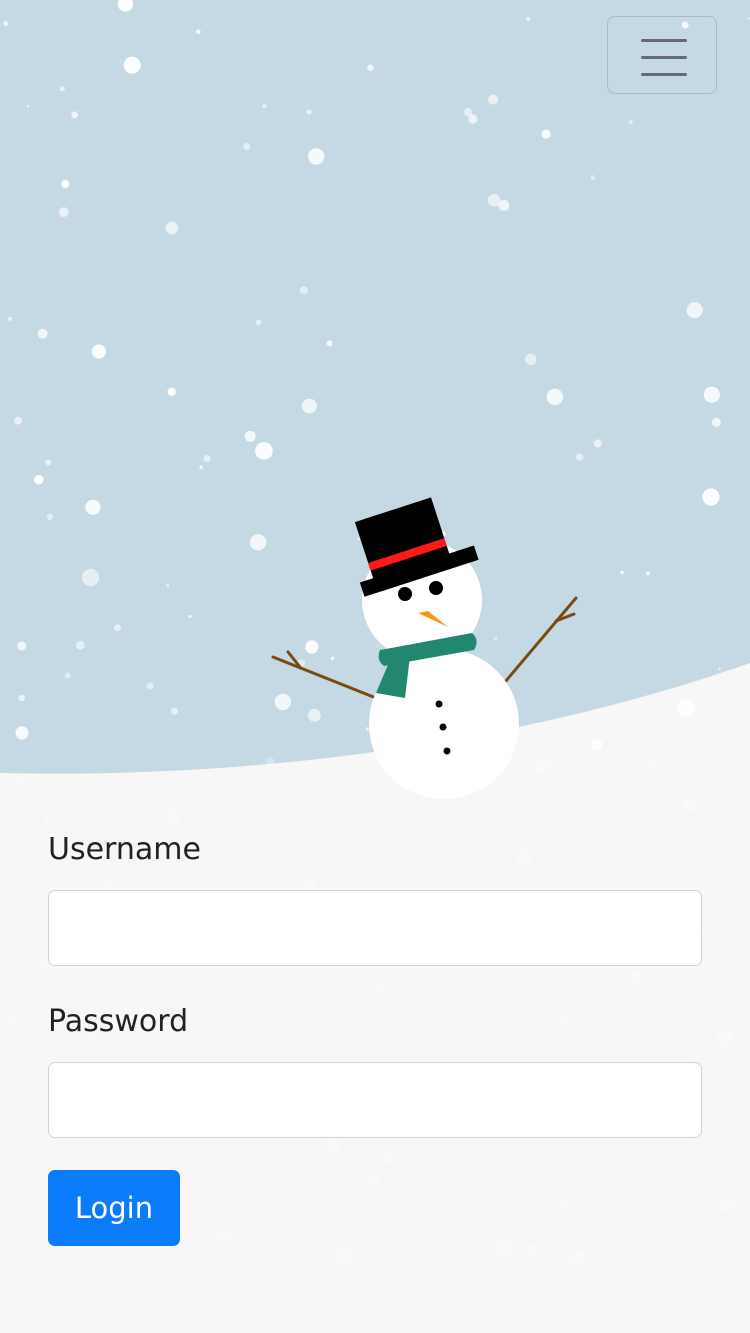  What do you see at coordinates (662, 55) in the screenshot?
I see `hamburger-menu-button` at bounding box center [662, 55].